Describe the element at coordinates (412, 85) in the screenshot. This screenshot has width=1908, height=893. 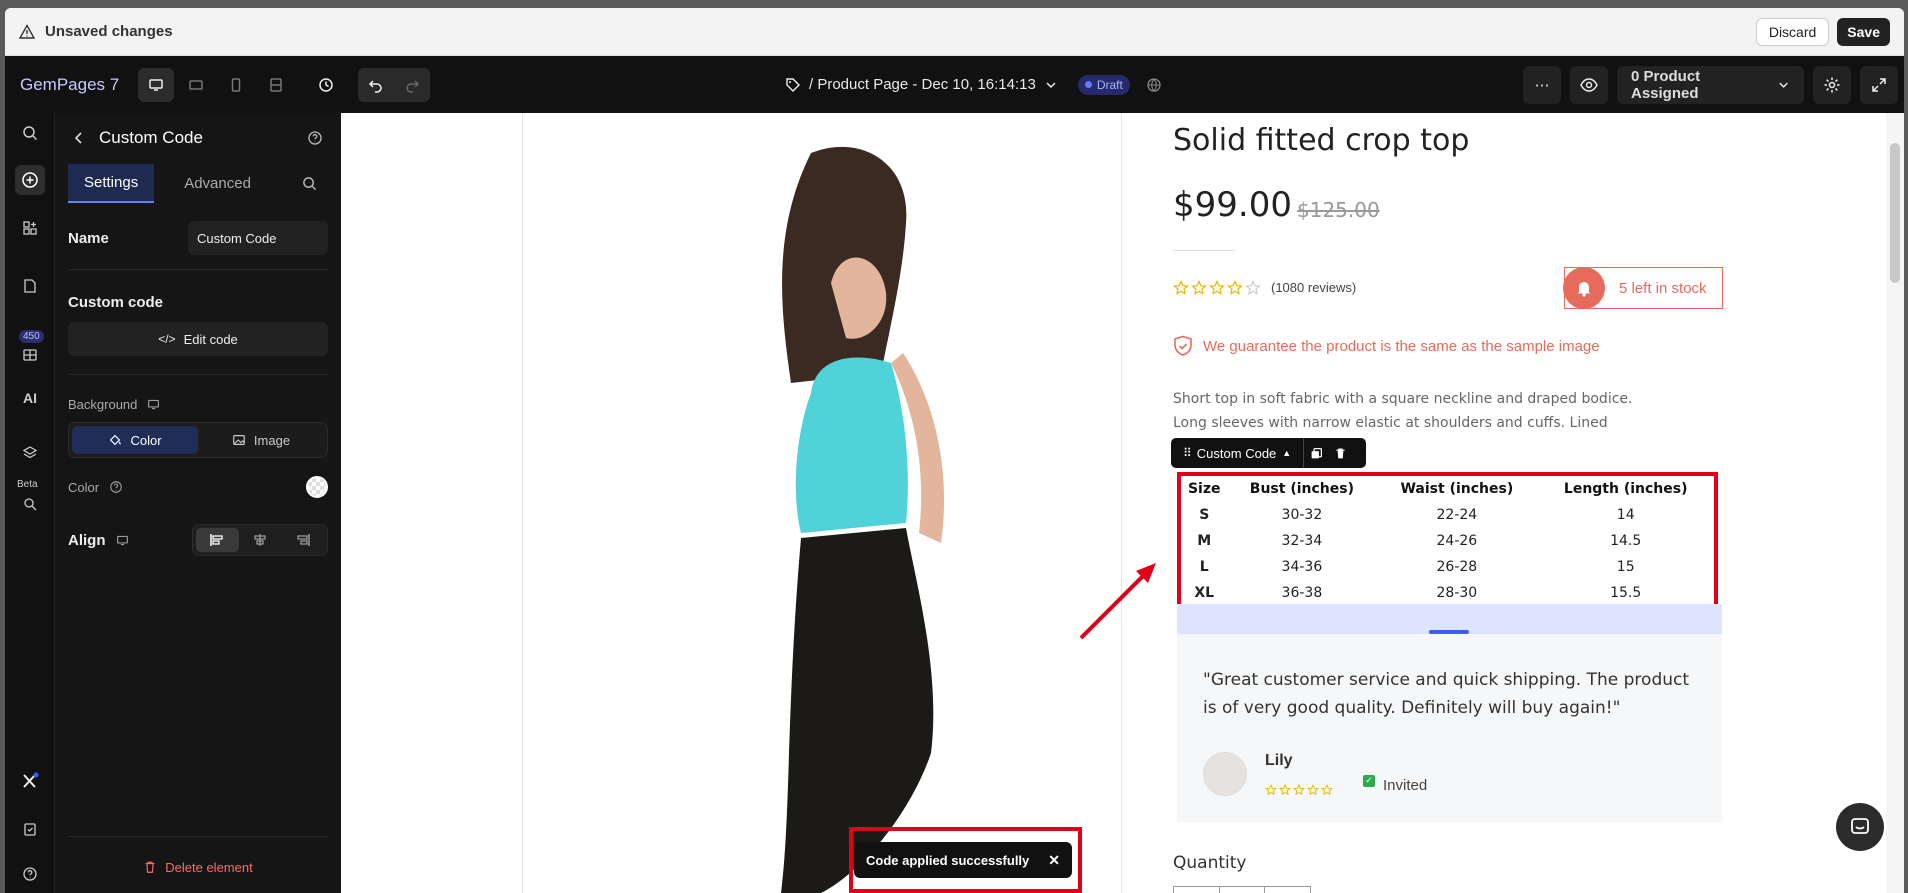
I see `redo-button` at that location.